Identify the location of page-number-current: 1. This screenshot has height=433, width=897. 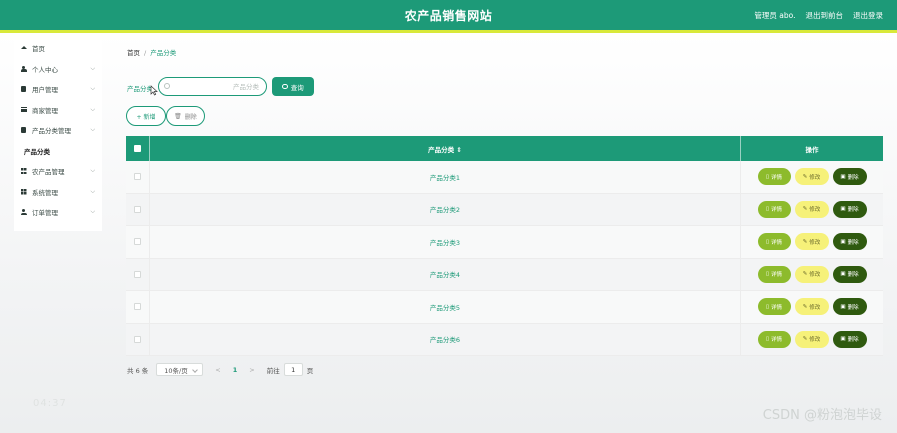
(235, 370).